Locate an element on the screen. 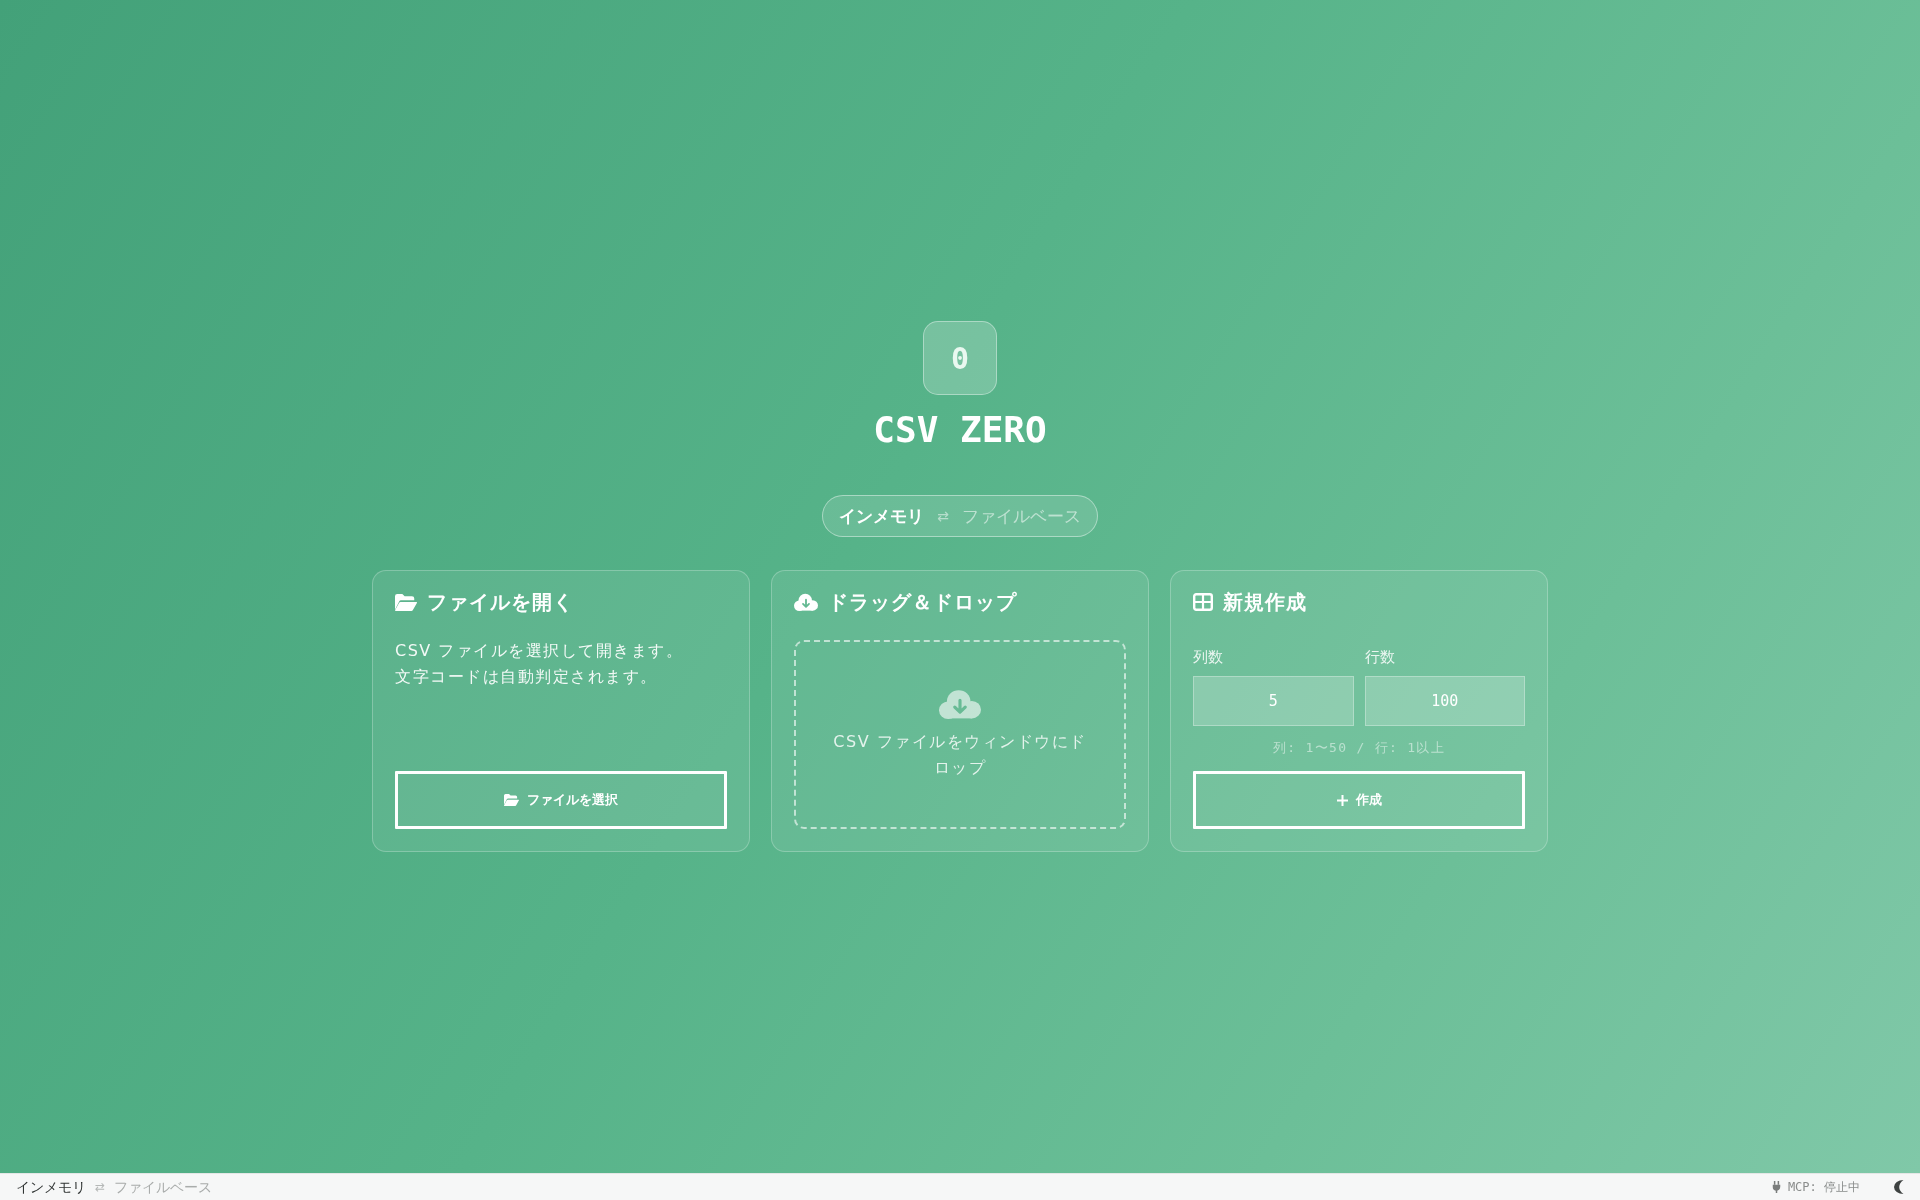 This screenshot has height=1200, width=1920. card-title: 新規作成 is located at coordinates (1265, 602).